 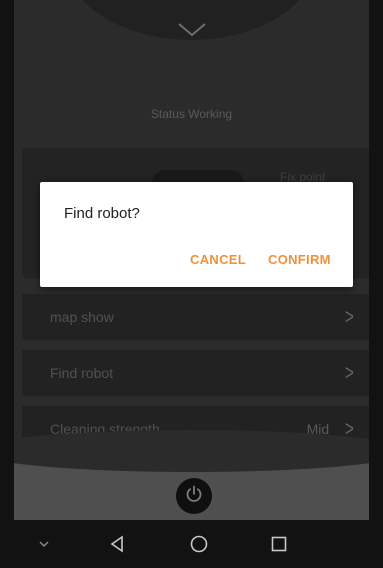 I want to click on dialog-title: Find robot?, so click(x=102, y=213).